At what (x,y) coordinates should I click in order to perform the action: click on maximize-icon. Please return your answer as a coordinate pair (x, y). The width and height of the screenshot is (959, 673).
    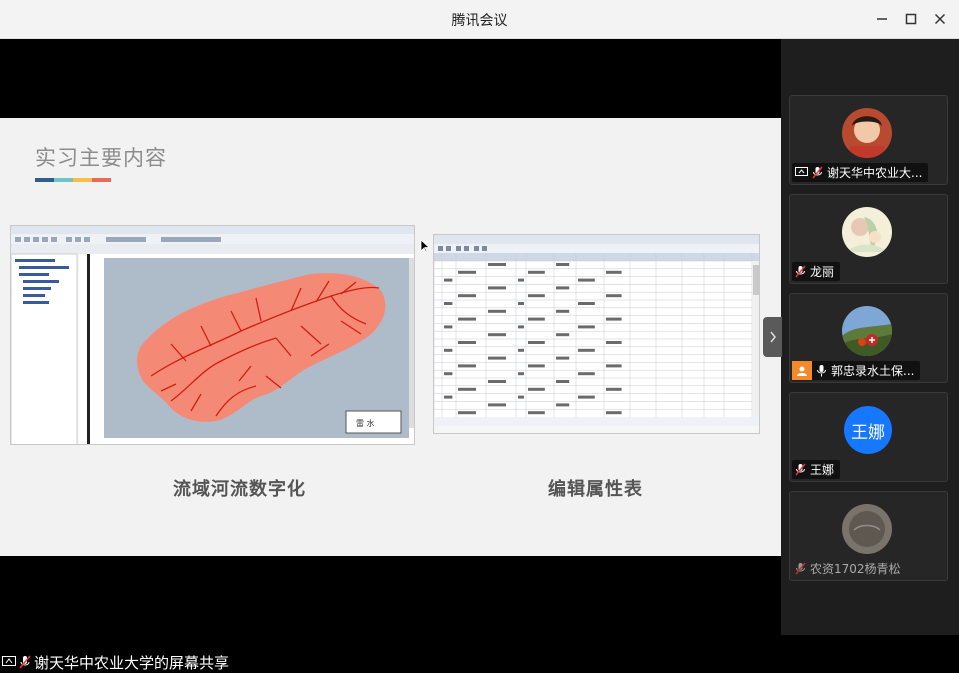
    Looking at the image, I should click on (911, 19).